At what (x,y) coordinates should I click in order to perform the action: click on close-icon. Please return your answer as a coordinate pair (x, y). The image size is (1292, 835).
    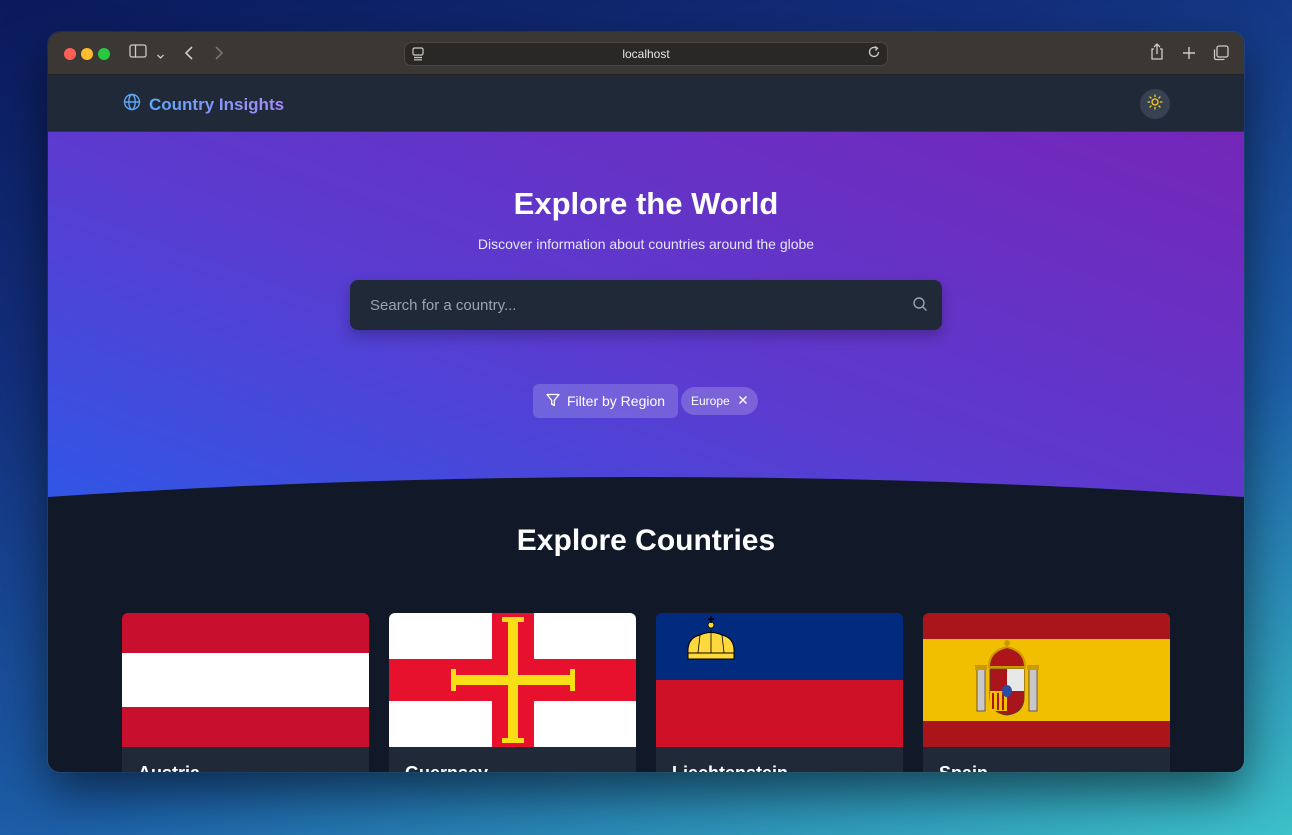
    Looking at the image, I should click on (743, 401).